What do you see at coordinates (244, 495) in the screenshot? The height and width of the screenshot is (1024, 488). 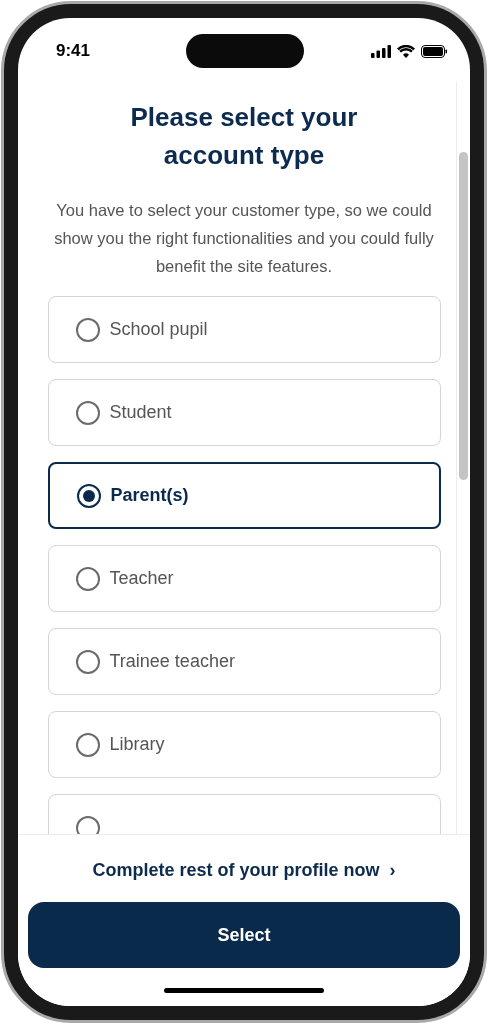 I see `account-type-option: Parent(s)` at bounding box center [244, 495].